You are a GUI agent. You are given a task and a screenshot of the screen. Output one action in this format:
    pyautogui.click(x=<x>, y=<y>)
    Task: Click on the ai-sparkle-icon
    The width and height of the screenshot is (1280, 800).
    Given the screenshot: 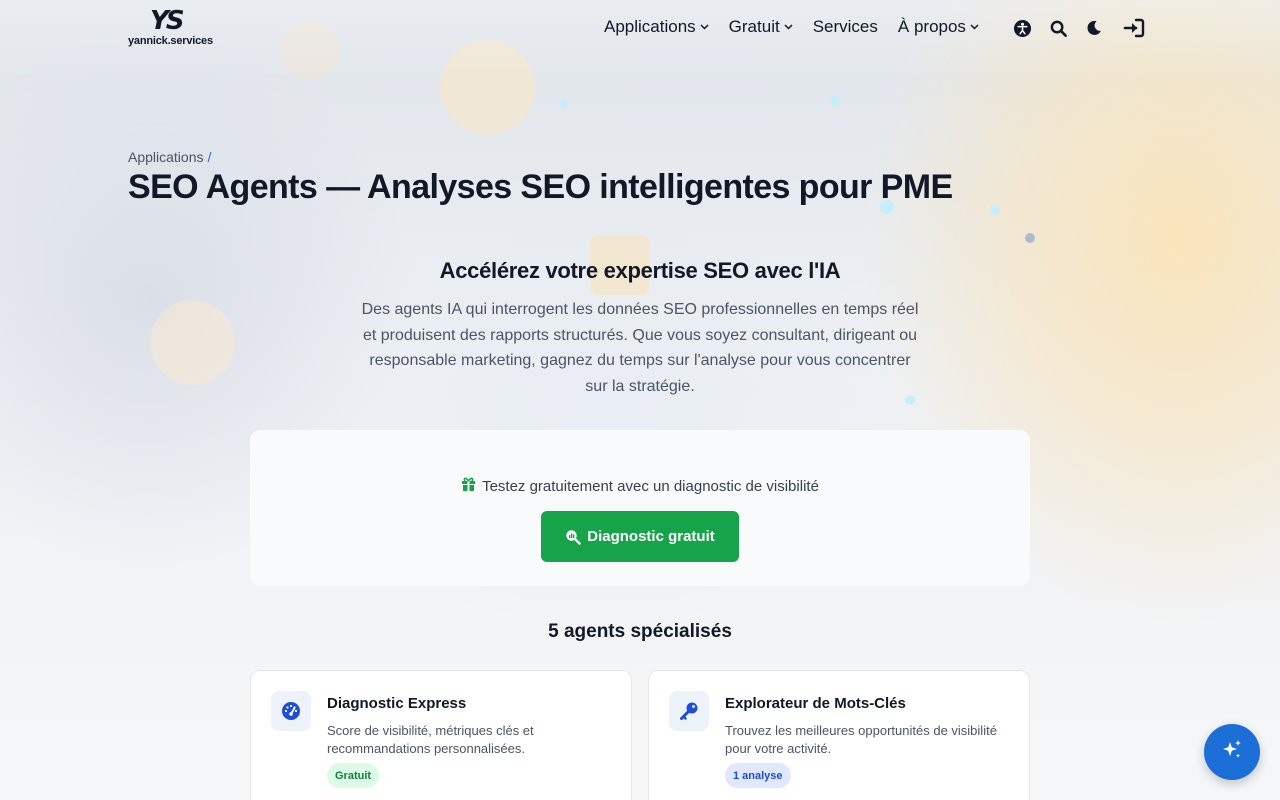 What is the action you would take?
    pyautogui.click(x=1232, y=752)
    